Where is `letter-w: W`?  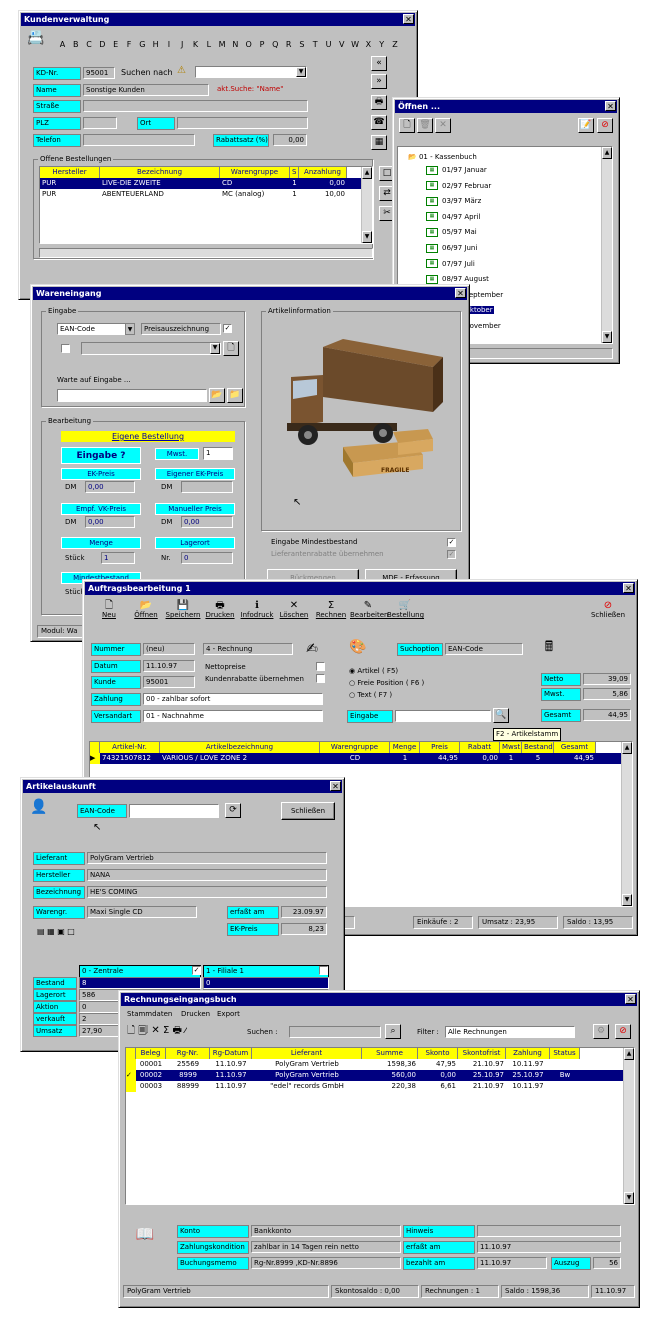 letter-w: W is located at coordinates (355, 44).